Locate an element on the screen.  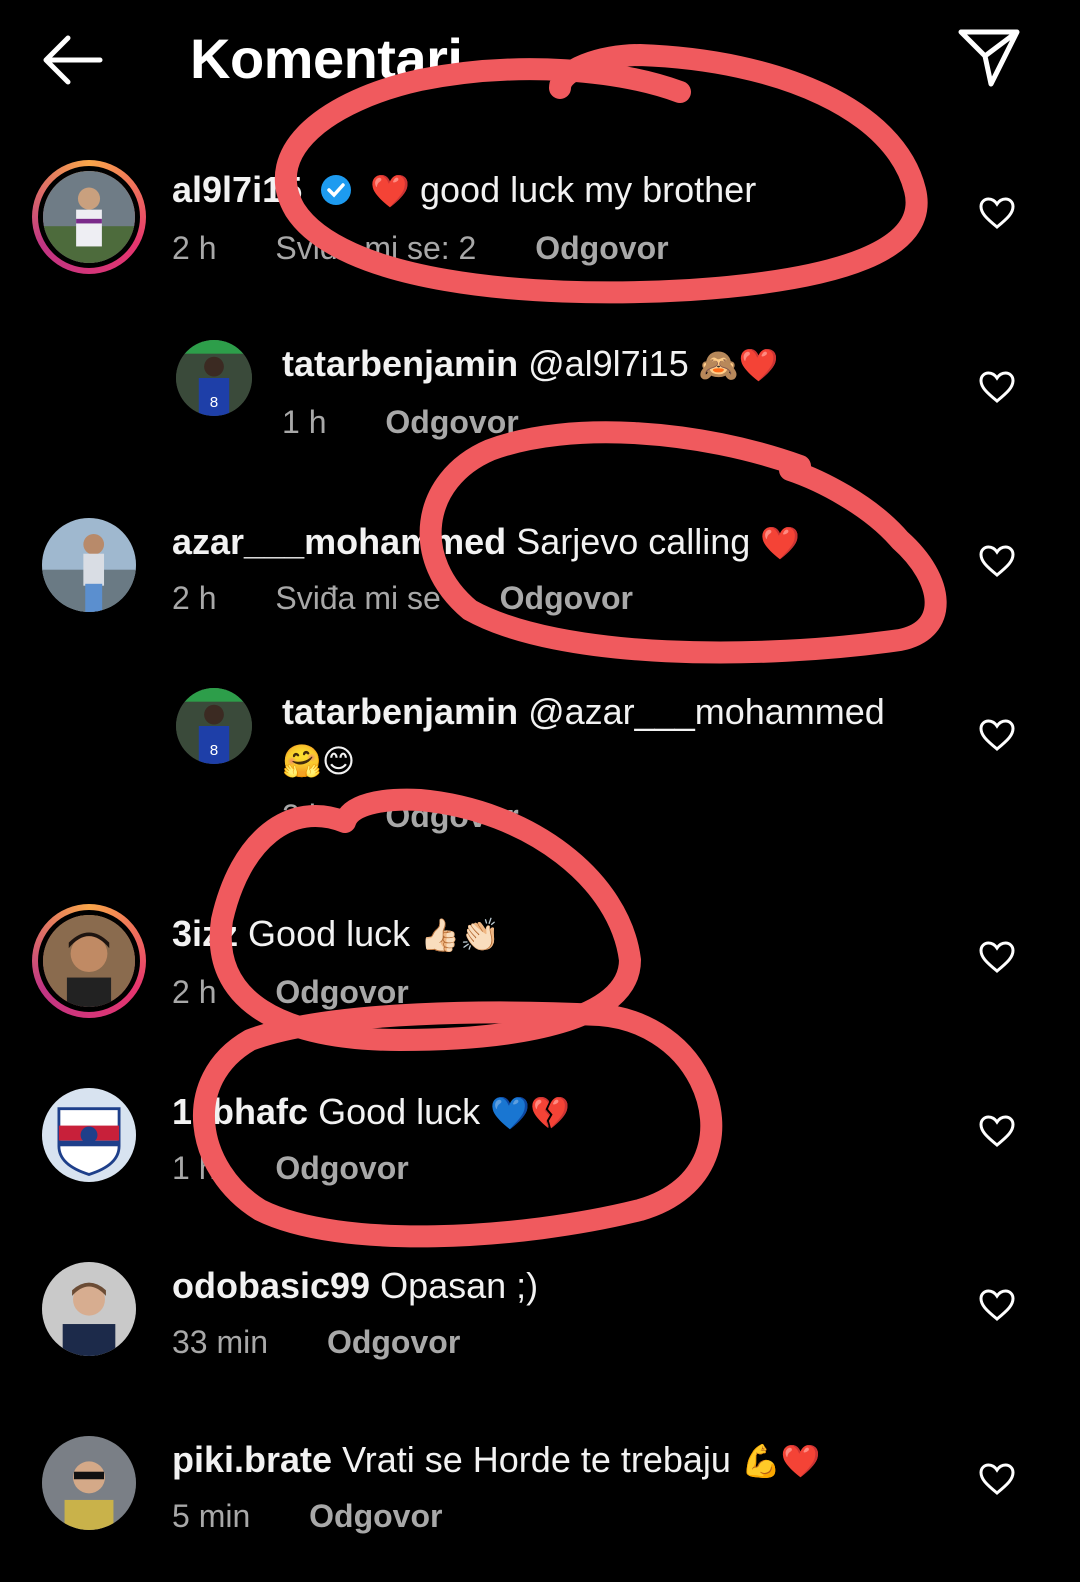
timestamp: 5 min is located at coordinates (211, 1516).